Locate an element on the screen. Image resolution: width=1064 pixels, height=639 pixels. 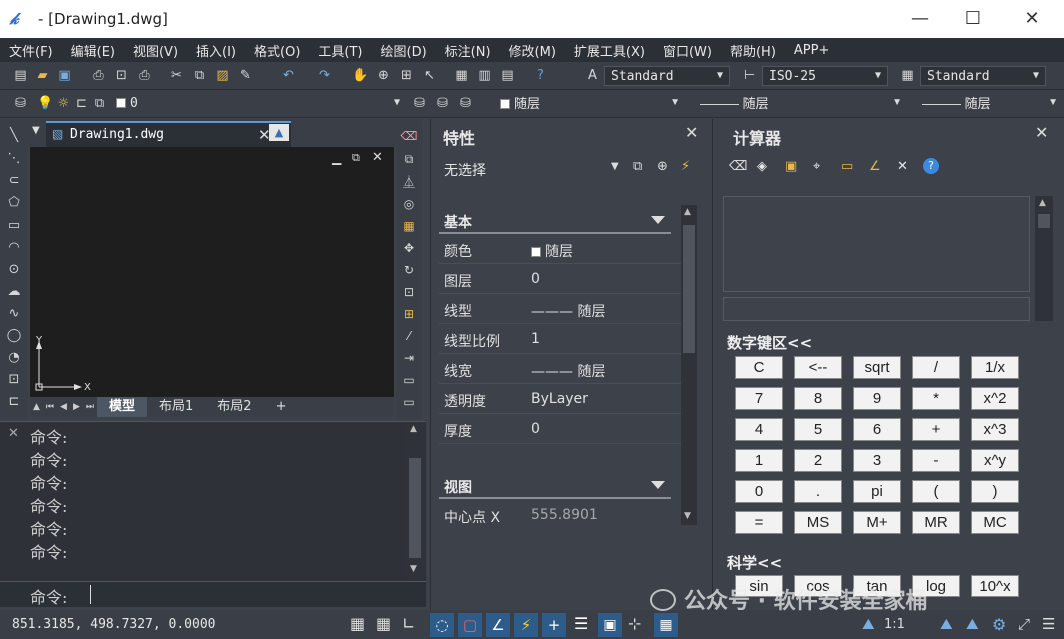
intersection-icon: ✕ is located at coordinates (902, 166).